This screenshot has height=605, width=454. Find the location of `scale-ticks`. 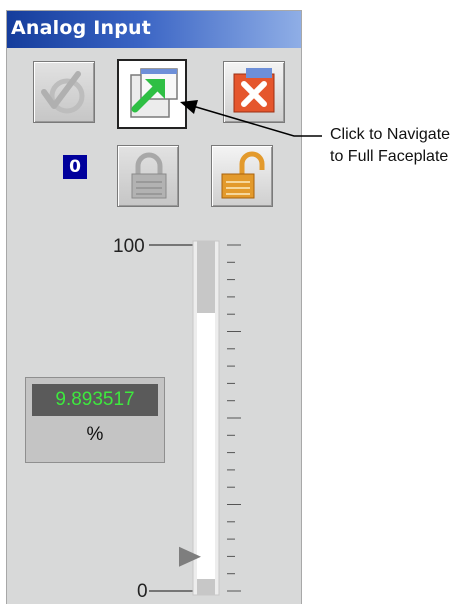

scale-ticks is located at coordinates (234, 418).